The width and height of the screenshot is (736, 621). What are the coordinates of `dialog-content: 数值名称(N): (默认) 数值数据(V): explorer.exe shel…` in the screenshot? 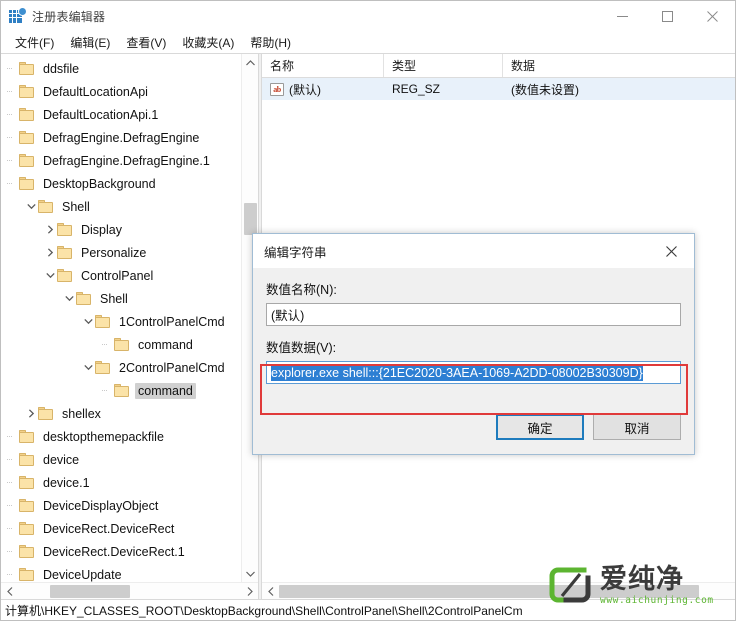 It's located at (473, 341).